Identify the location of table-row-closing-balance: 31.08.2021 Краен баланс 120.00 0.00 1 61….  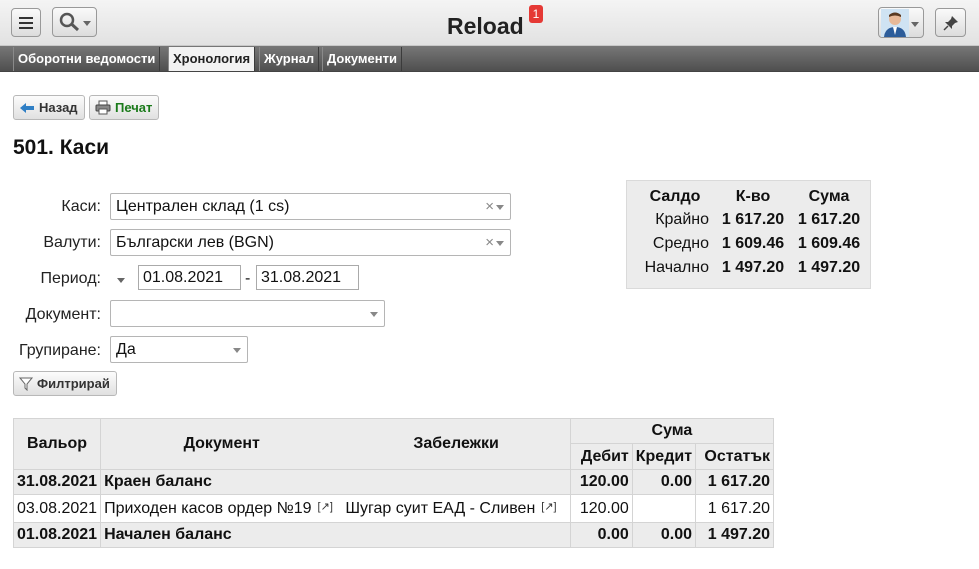
(393, 482).